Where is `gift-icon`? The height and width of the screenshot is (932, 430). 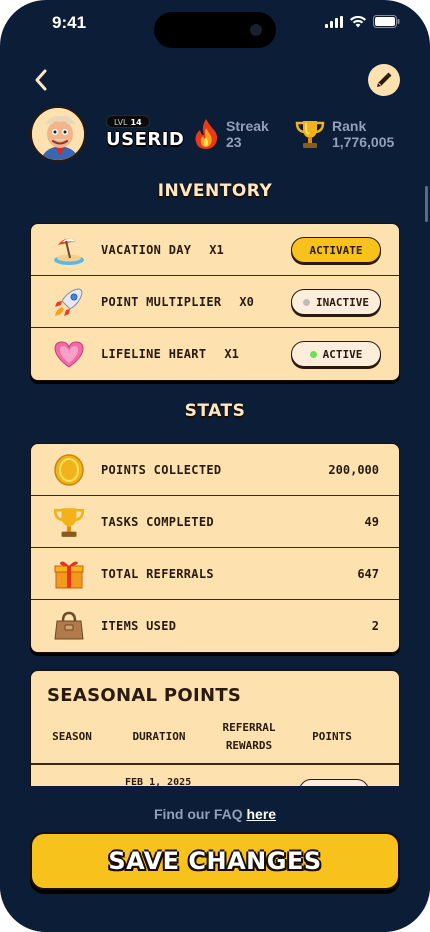 gift-icon is located at coordinates (69, 574).